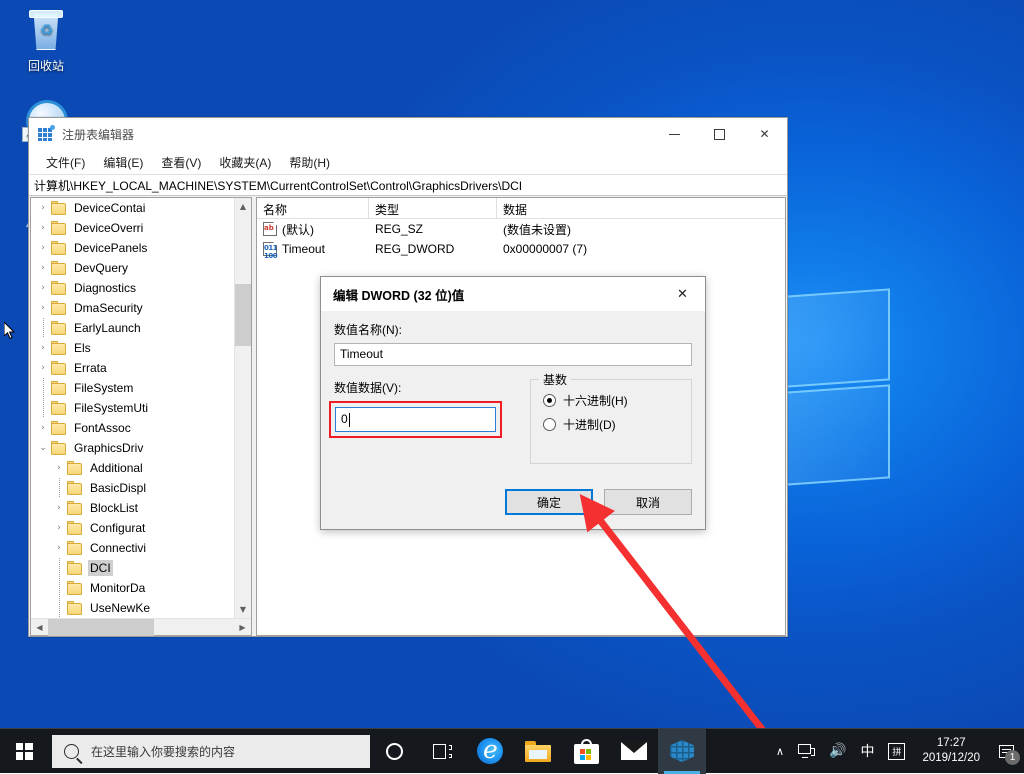  Describe the element at coordinates (132, 308) in the screenshot. I see `tree-item: ›DmaSecurity` at that location.